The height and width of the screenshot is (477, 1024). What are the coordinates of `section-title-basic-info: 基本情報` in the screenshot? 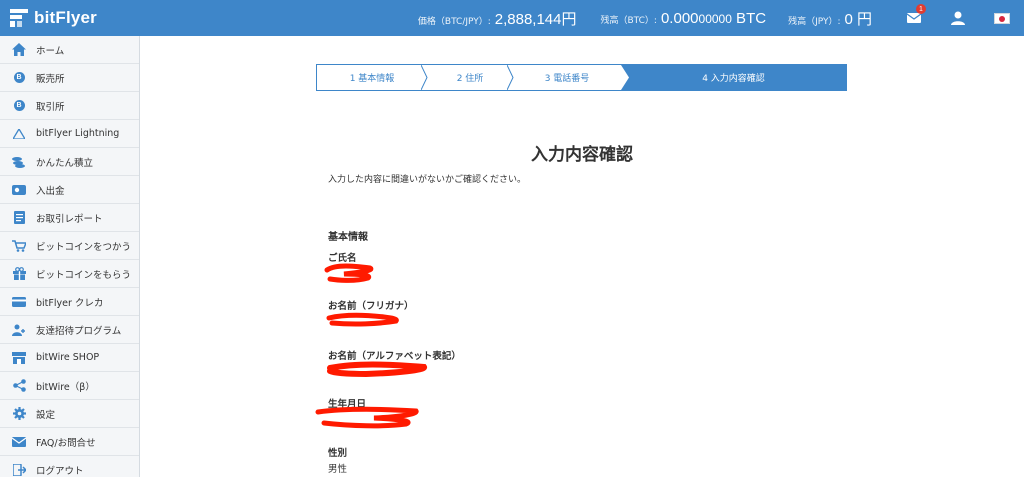 It's located at (348, 237).